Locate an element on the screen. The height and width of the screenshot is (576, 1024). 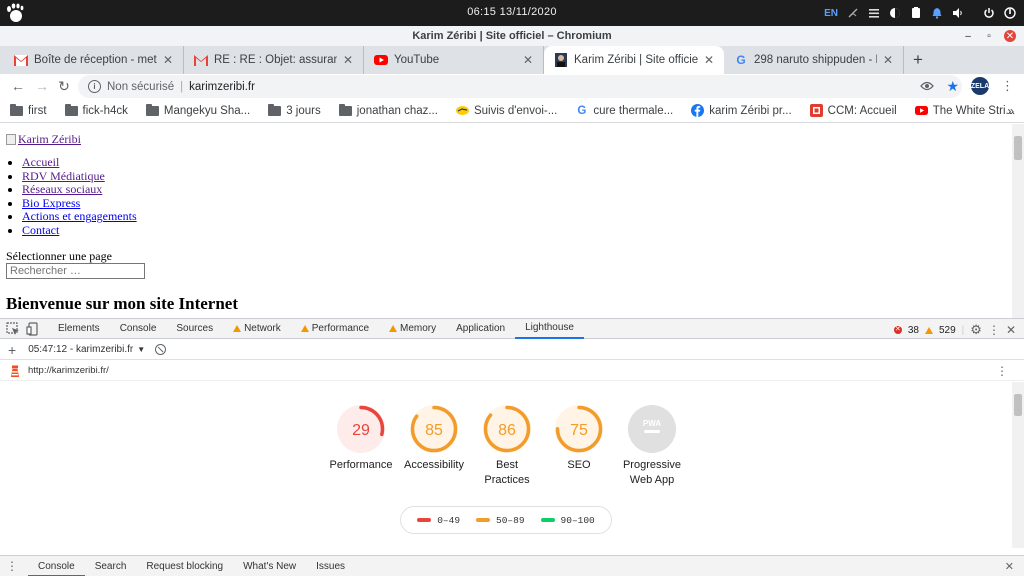
svg-text: 75 is located at coordinates (579, 430).